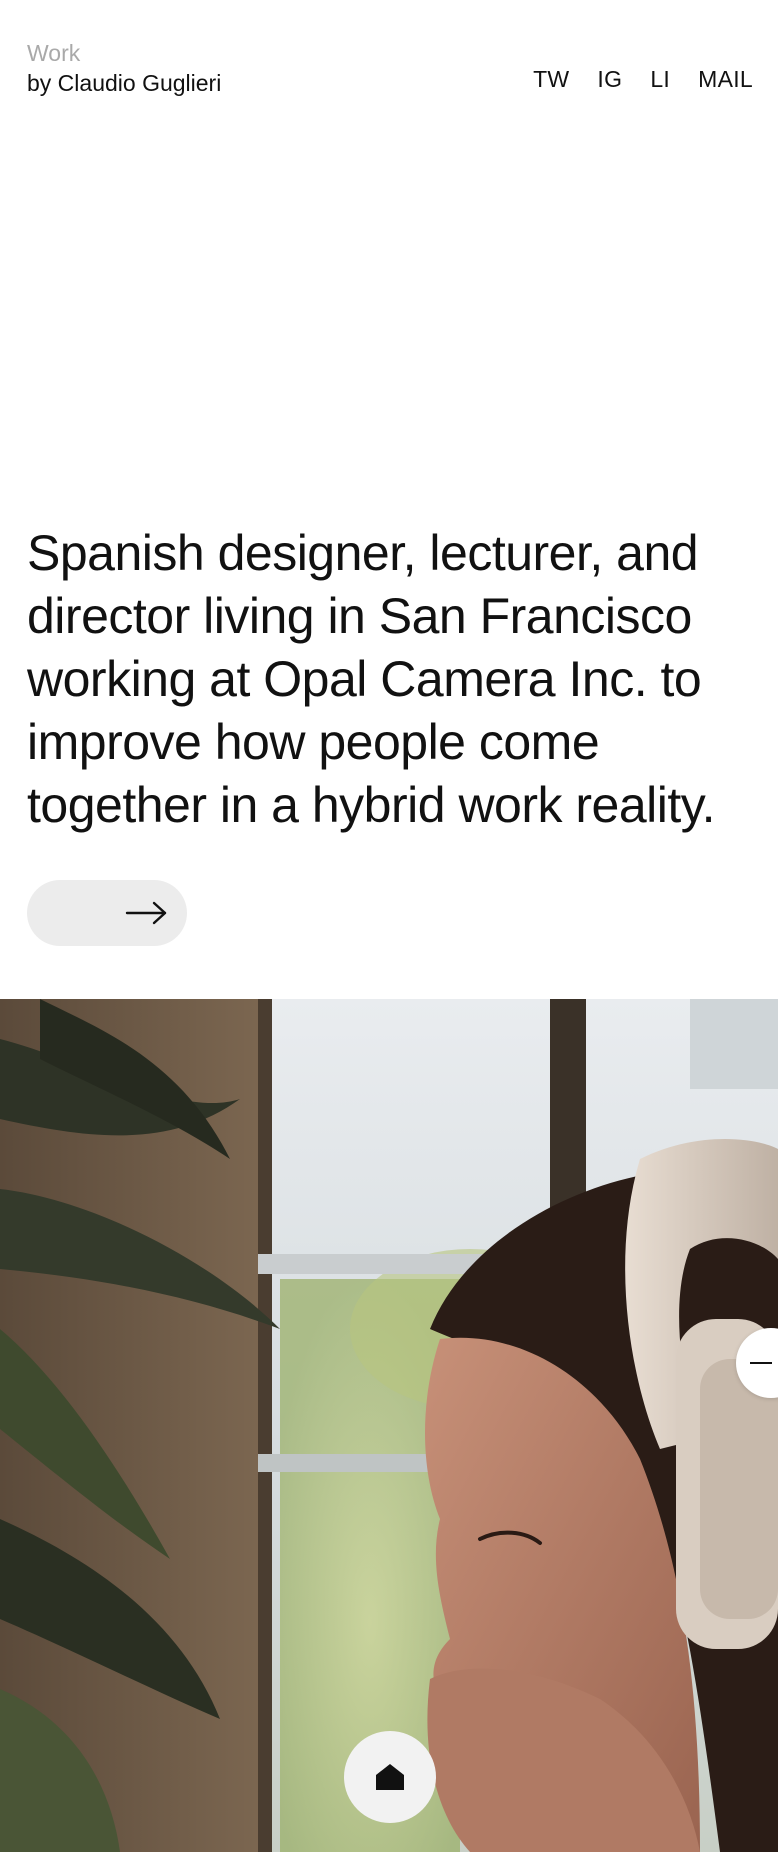 The image size is (778, 1852). I want to click on social-link-linkedin: LI, so click(660, 79).